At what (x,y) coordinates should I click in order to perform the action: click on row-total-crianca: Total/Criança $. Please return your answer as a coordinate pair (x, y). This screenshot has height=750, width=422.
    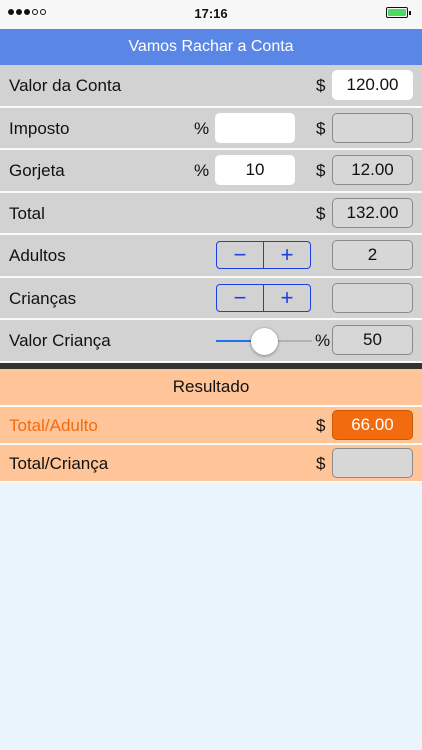
    Looking at the image, I should click on (211, 463).